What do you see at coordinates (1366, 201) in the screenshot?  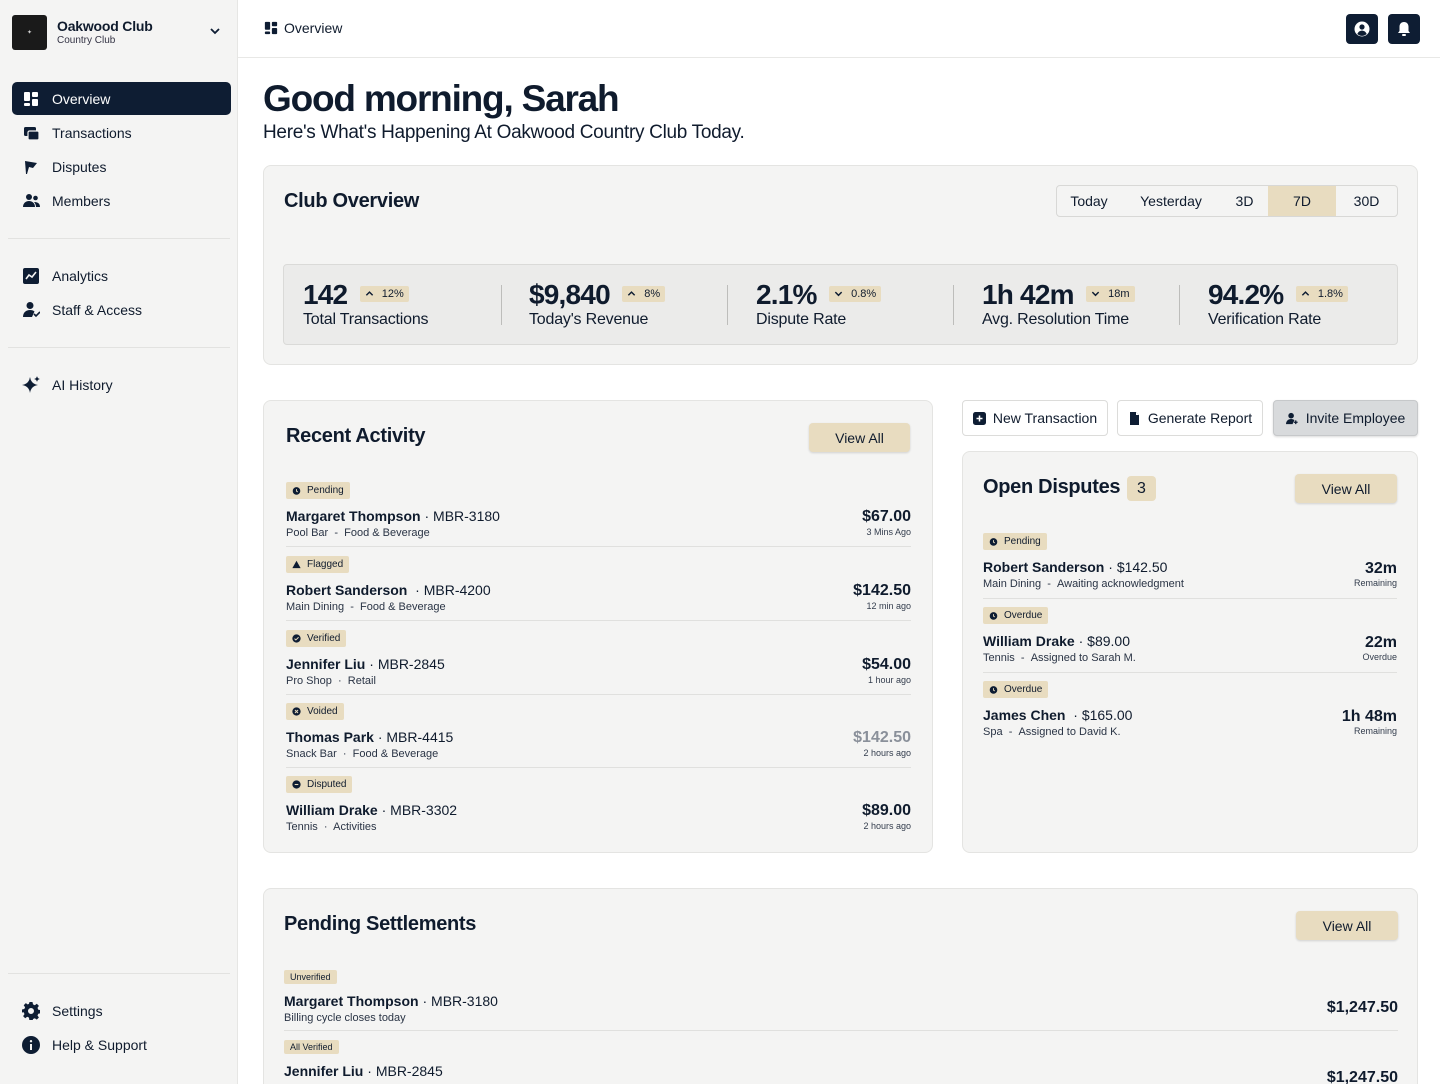 I see `range-30d: 30D` at bounding box center [1366, 201].